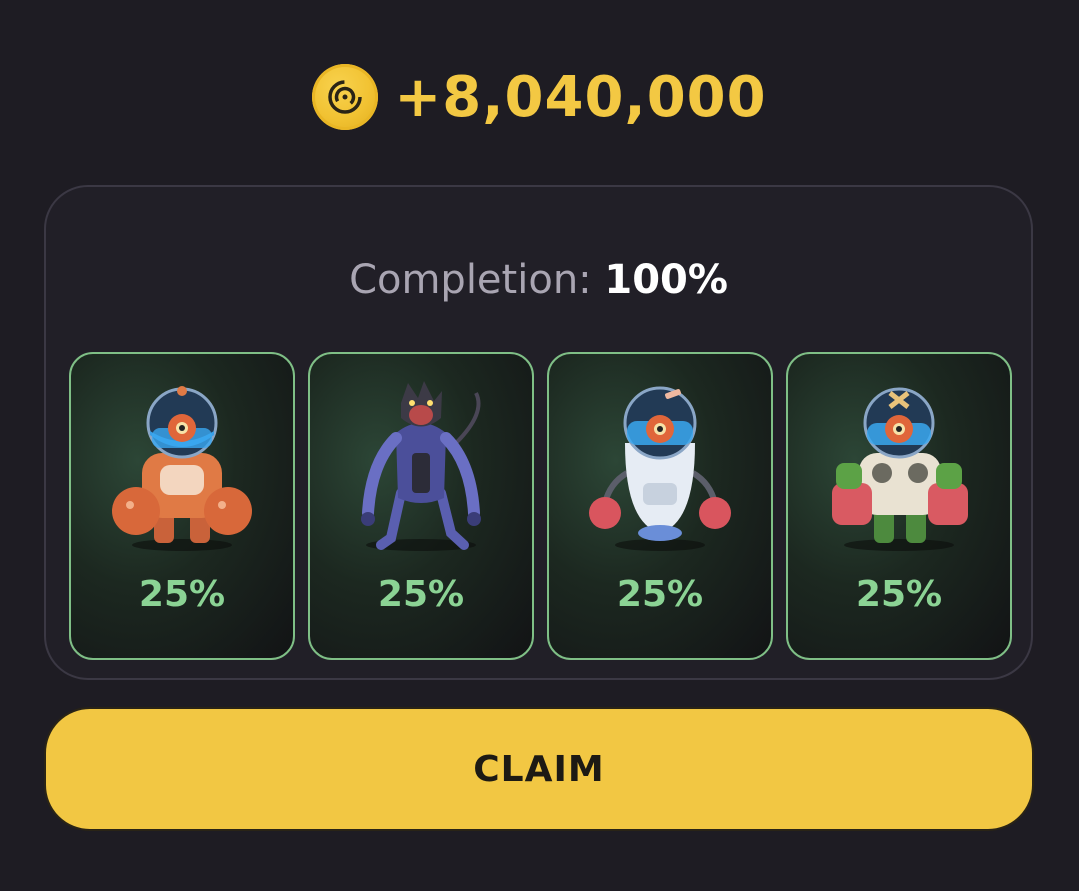  Describe the element at coordinates (666, 280) in the screenshot. I see `completion-value: 100%` at that location.